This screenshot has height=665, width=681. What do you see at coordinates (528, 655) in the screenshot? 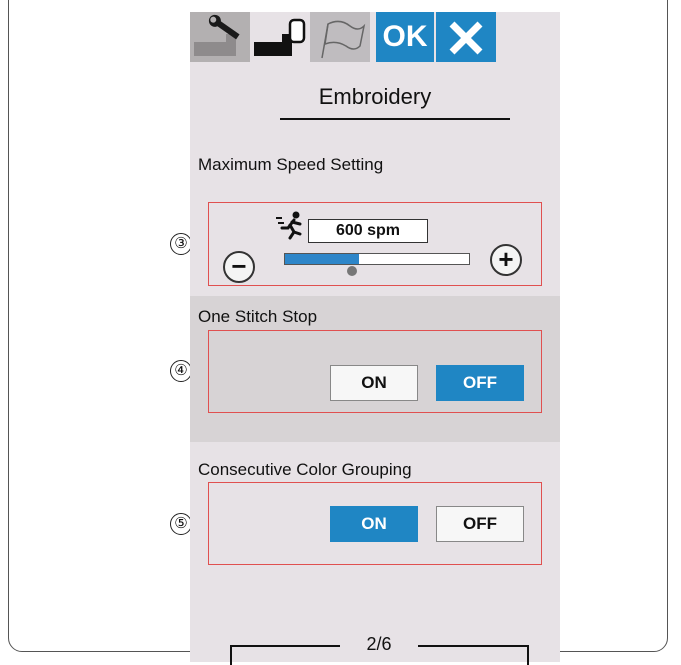
I see `footer-stub-right` at bounding box center [528, 655].